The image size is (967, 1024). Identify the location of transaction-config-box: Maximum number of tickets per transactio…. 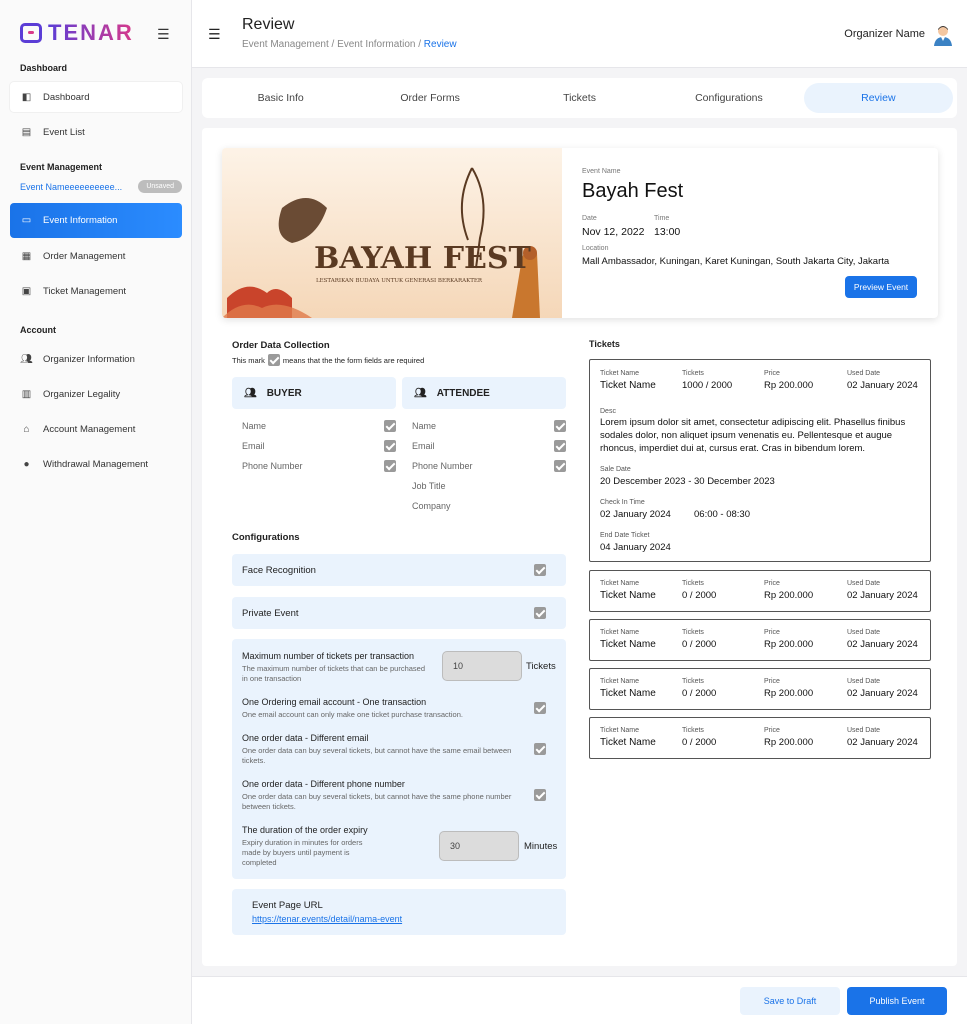
(399, 759).